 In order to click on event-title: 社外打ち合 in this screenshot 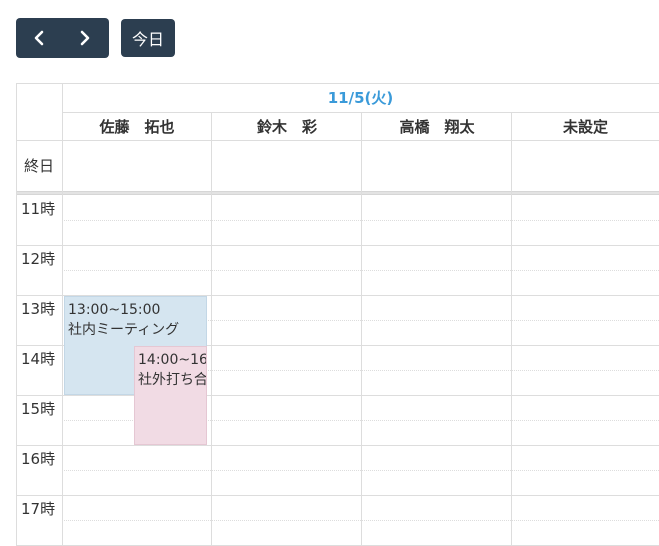, I will do `click(172, 380)`.